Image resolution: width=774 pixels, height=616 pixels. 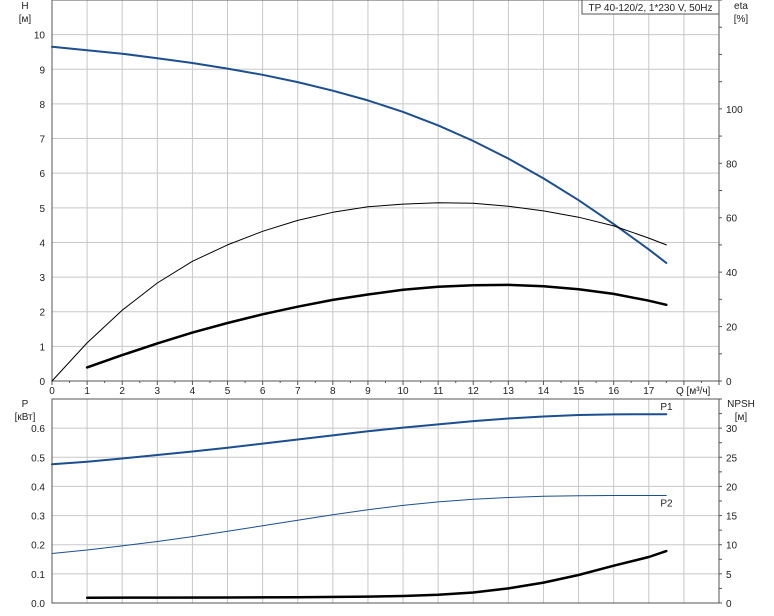 What do you see at coordinates (38, 487) in the screenshot?
I see `y-left-tick-label: 0.4` at bounding box center [38, 487].